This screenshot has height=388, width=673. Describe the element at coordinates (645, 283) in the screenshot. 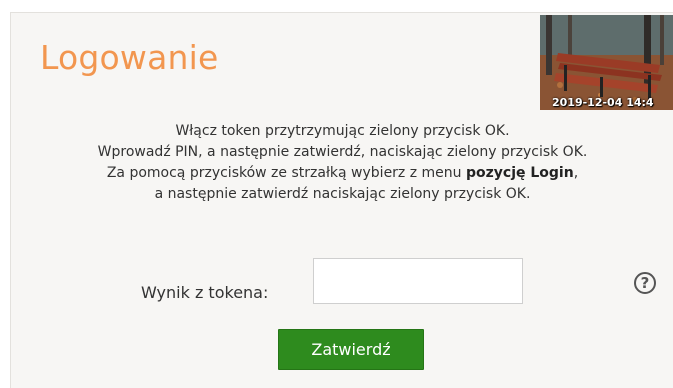

I see `help-icon: ?` at that location.